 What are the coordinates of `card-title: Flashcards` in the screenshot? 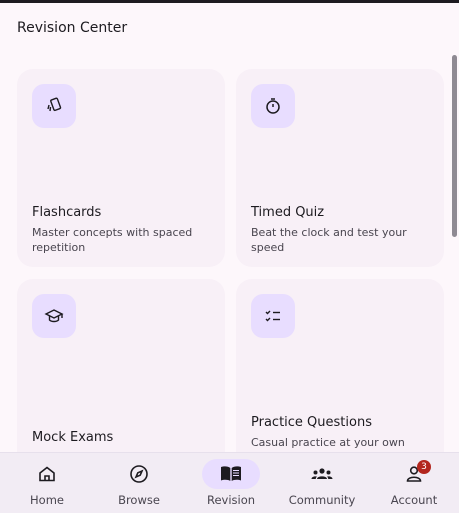 It's located at (67, 212).